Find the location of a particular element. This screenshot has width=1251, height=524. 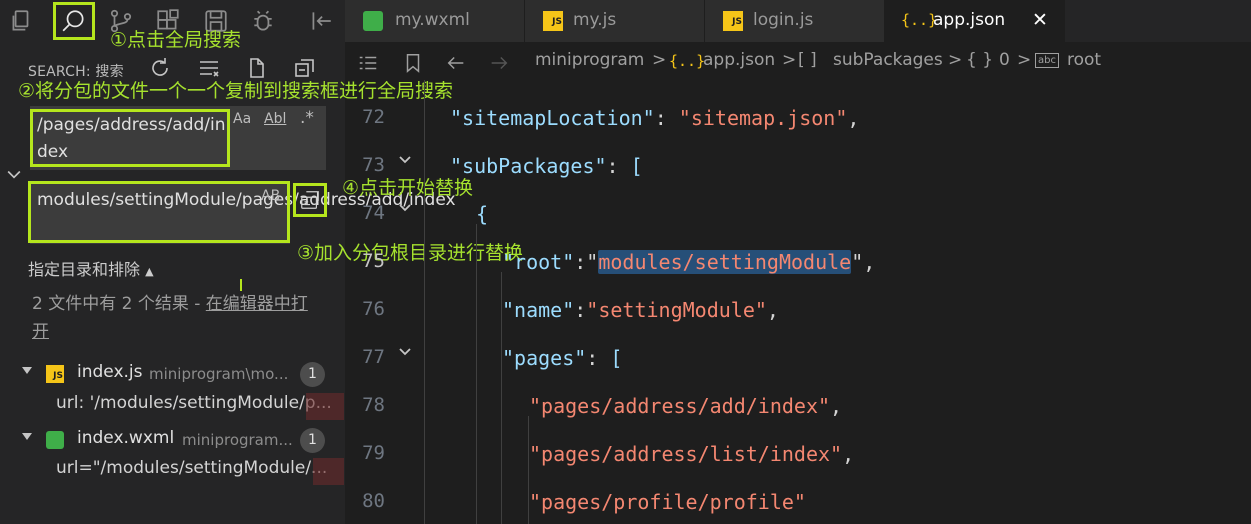

replace-input-highlight is located at coordinates (159, 212).